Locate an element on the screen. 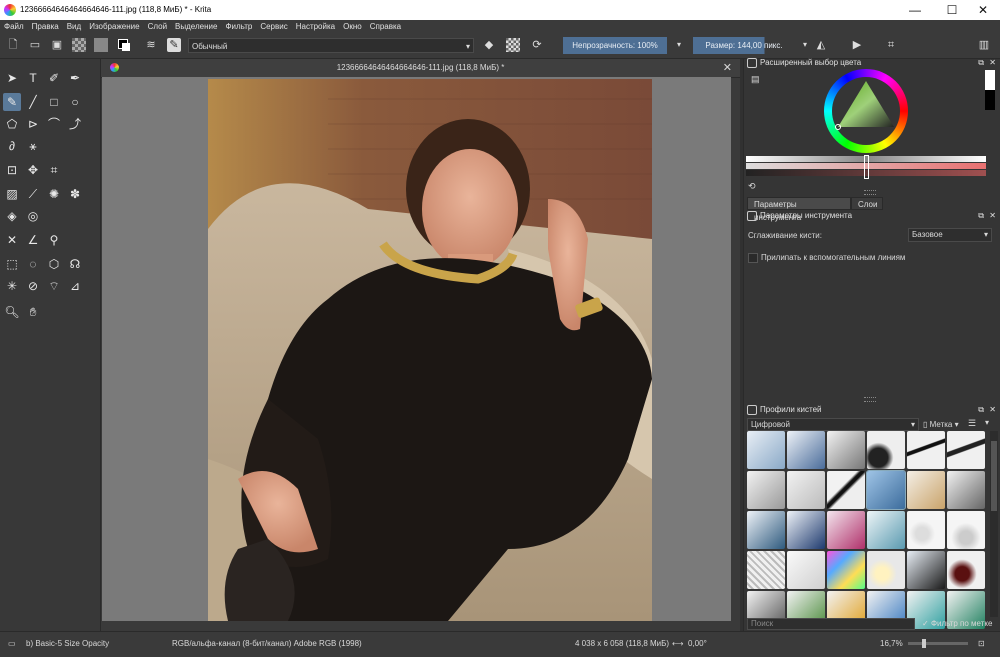  select-shapes-icon: ➤ is located at coordinates (12, 78).